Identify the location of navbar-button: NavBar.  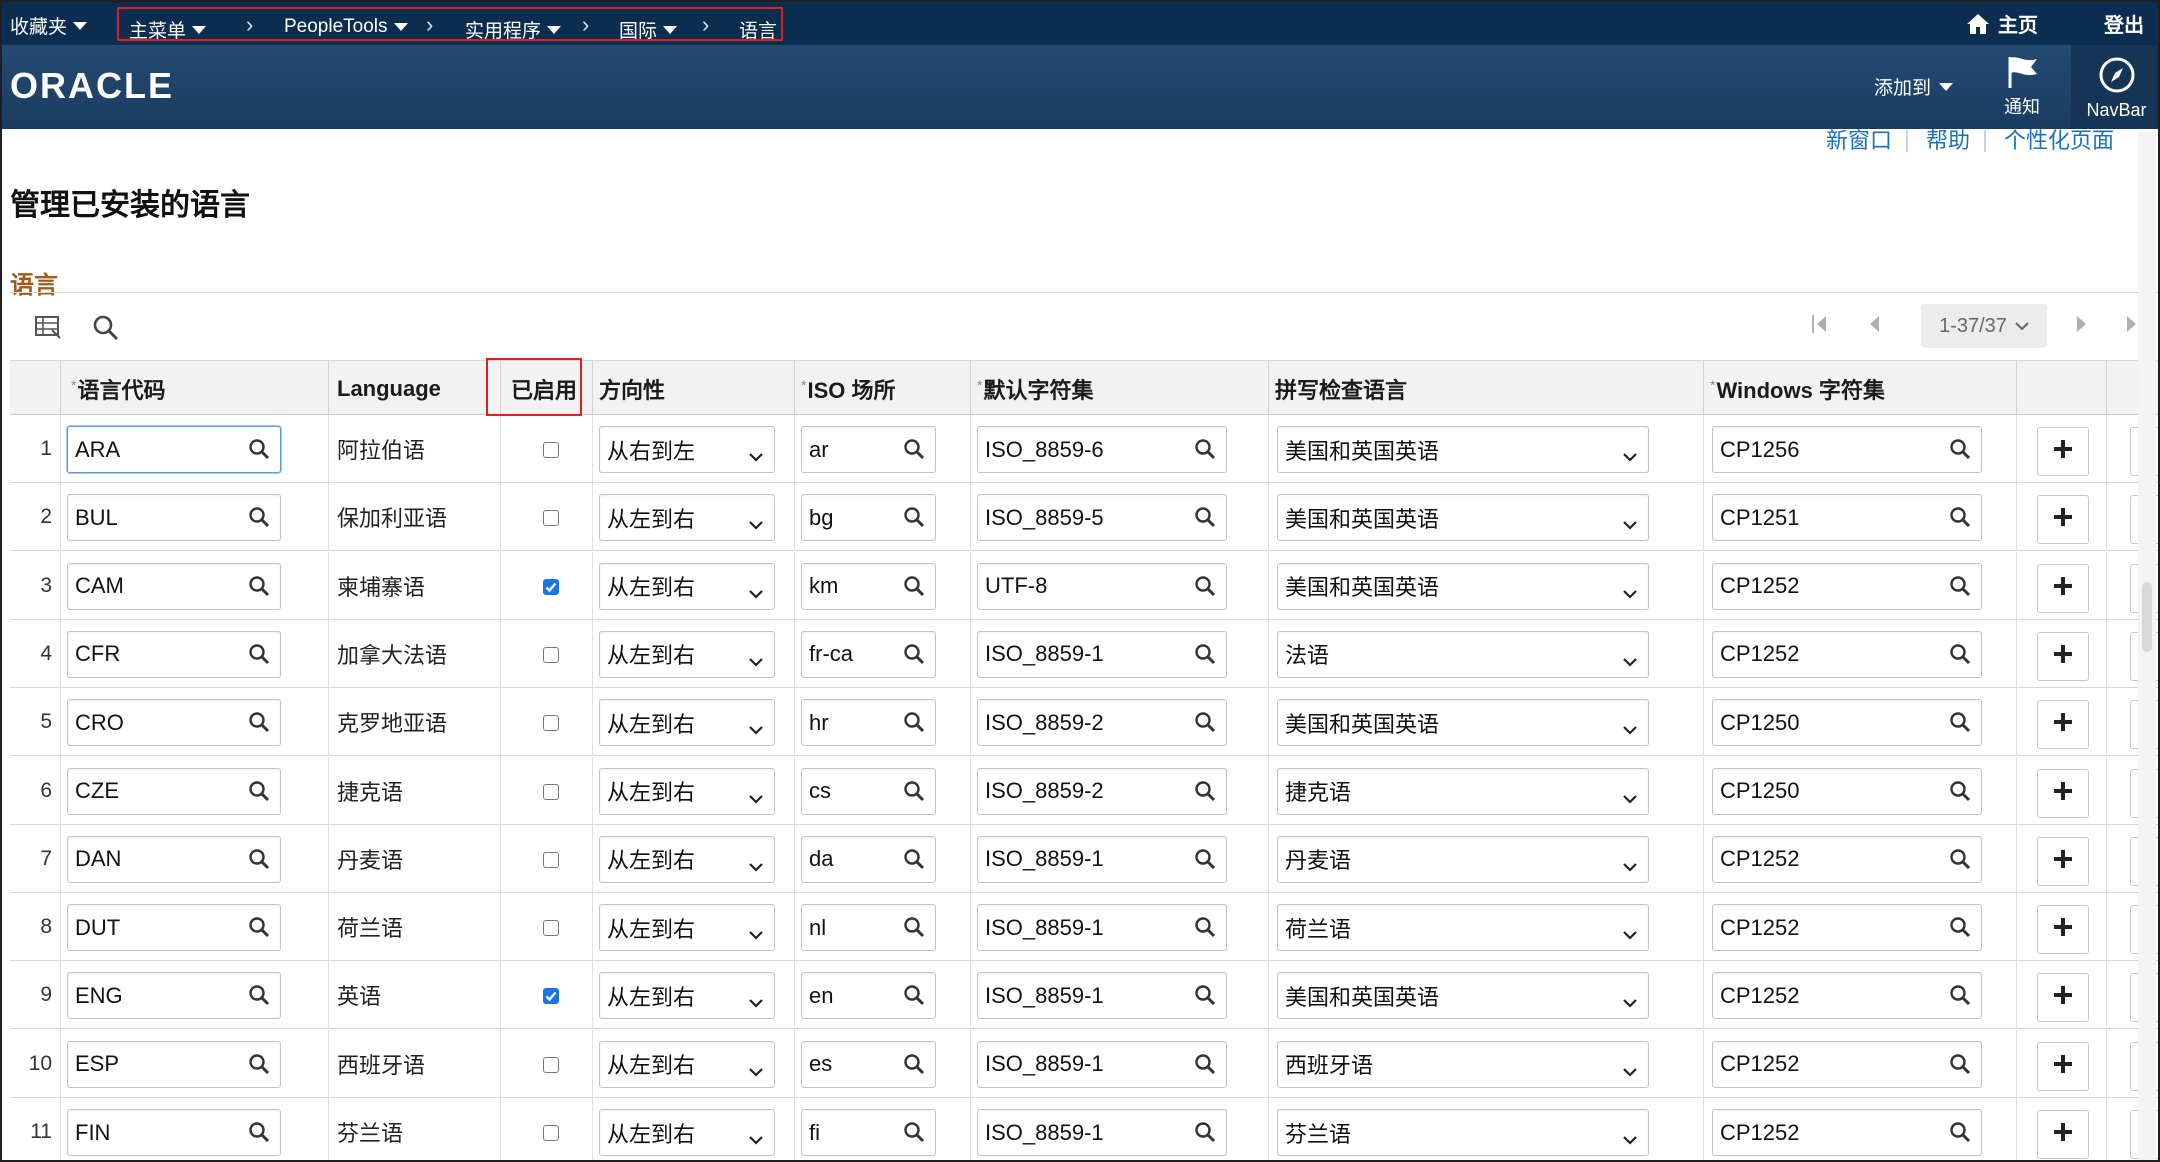
(2114, 87).